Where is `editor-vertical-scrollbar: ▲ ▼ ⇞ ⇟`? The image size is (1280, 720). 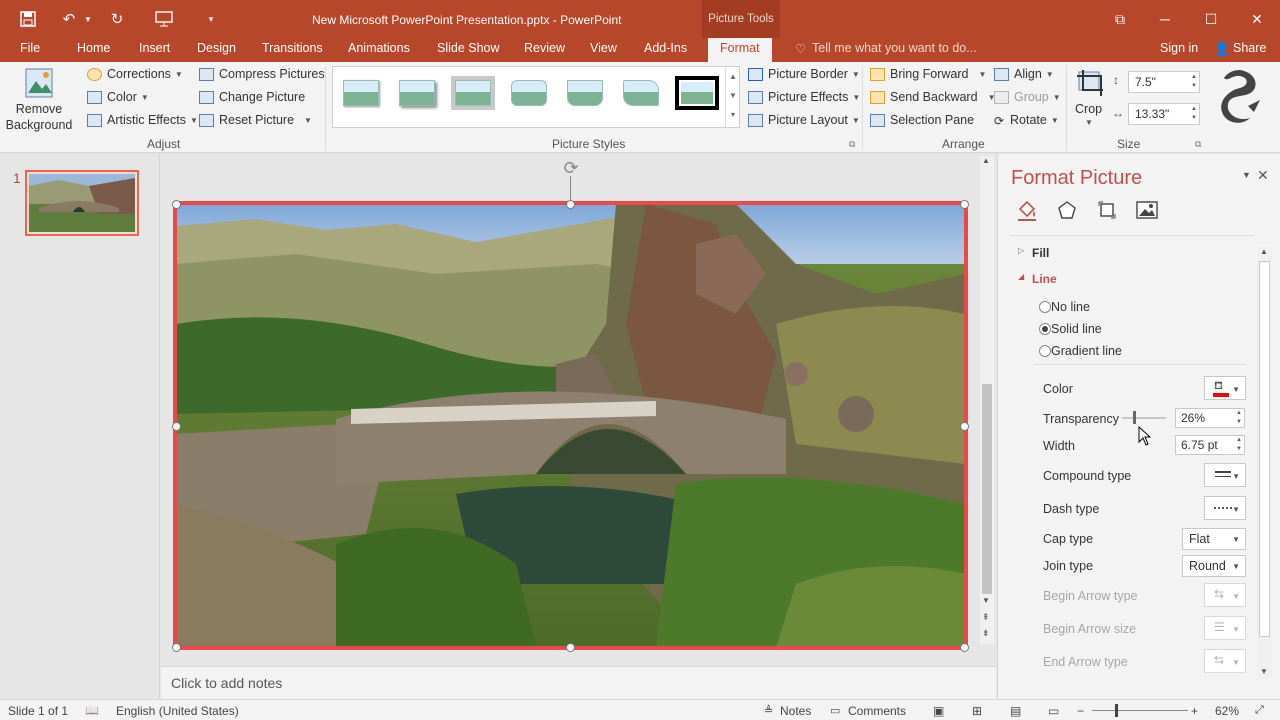
editor-vertical-scrollbar: ▲ ▼ ⇞ ⇟ is located at coordinates (987, 400).